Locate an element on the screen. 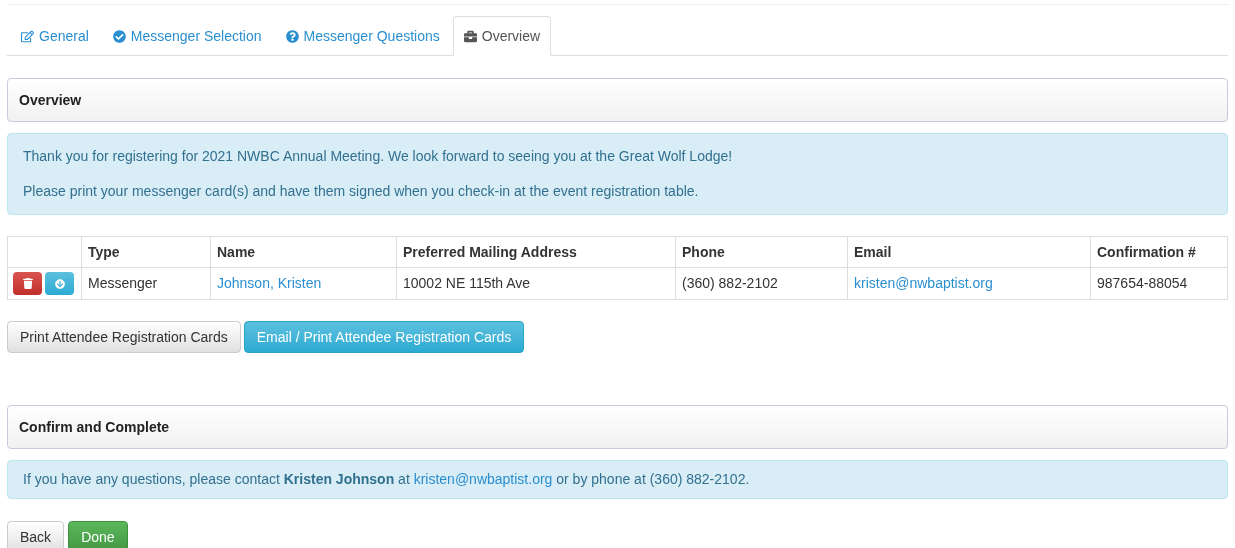  column-header: Confirmation # is located at coordinates (1159, 252).